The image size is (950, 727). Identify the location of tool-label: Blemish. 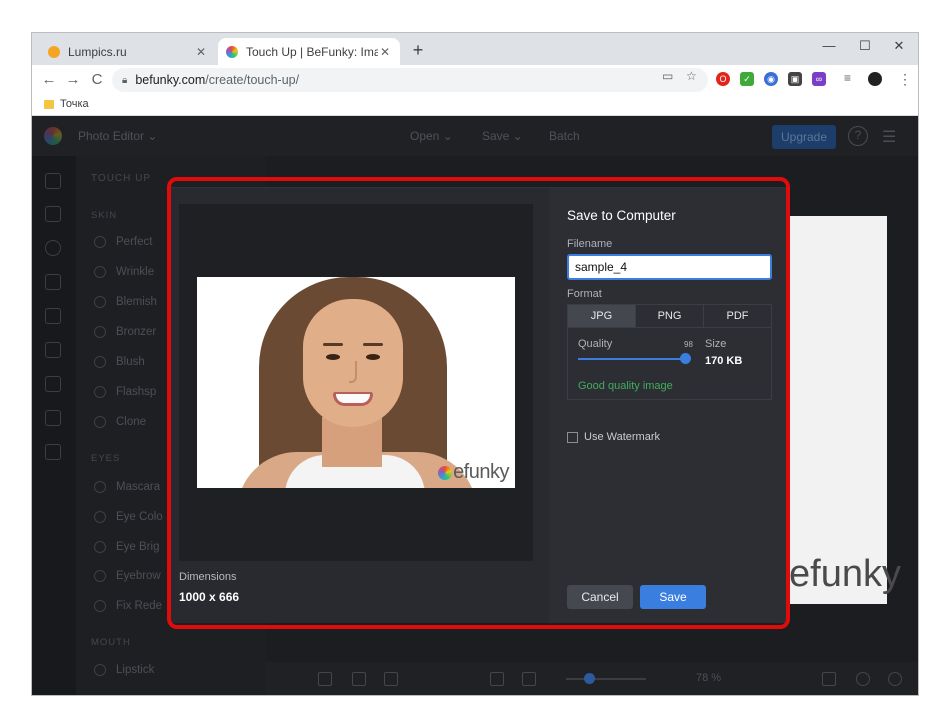
(136, 302).